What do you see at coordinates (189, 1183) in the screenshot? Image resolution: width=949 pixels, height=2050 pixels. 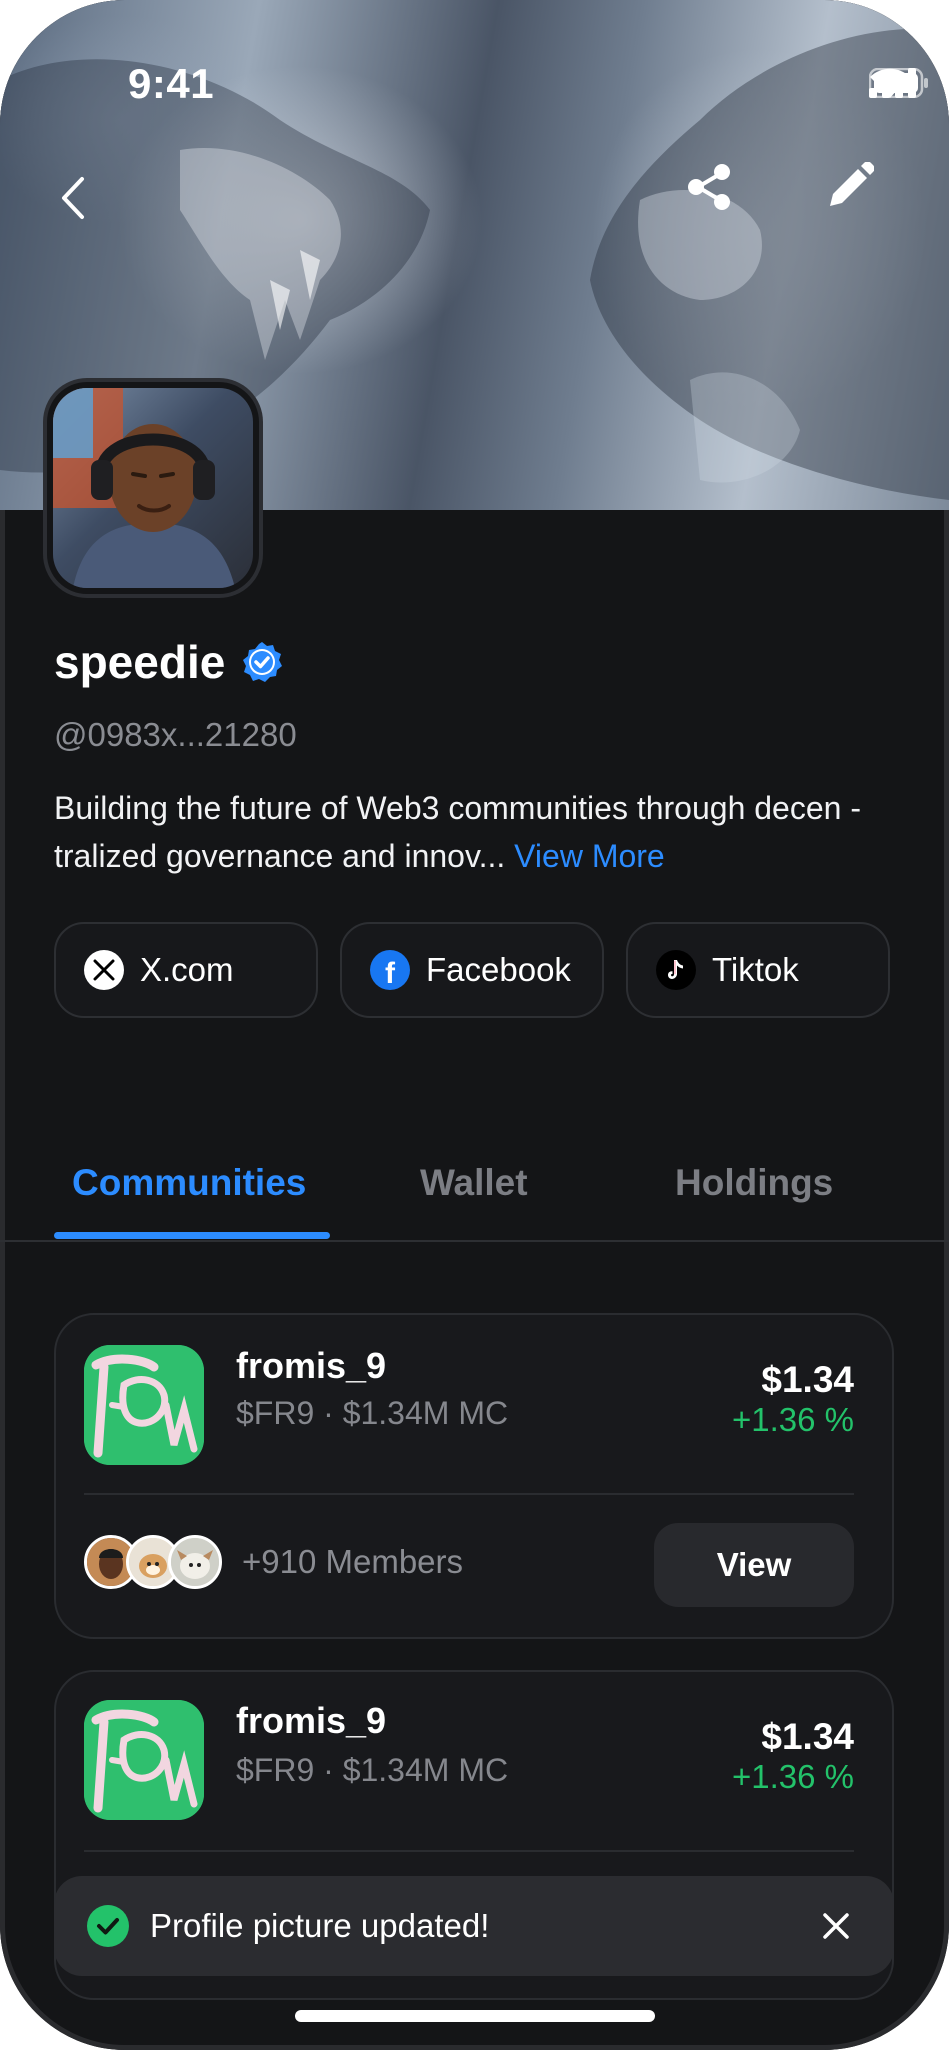 I see `tab-communities: Communities` at bounding box center [189, 1183].